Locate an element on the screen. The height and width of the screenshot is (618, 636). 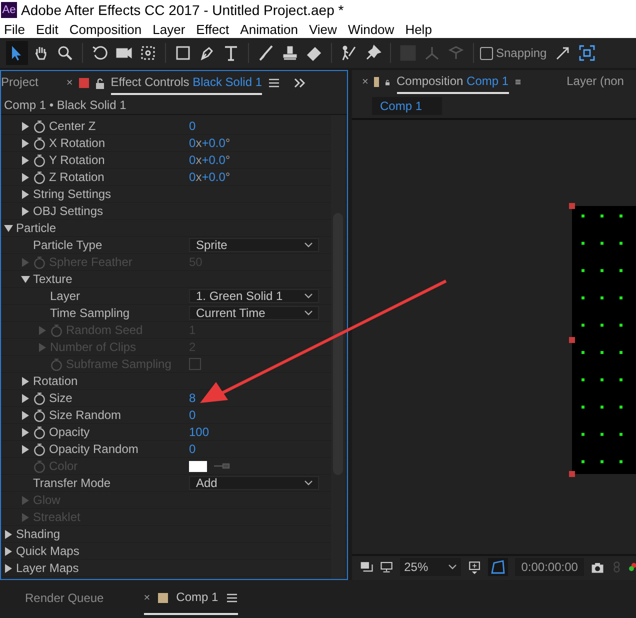
menu-item: Layer is located at coordinates (170, 29).